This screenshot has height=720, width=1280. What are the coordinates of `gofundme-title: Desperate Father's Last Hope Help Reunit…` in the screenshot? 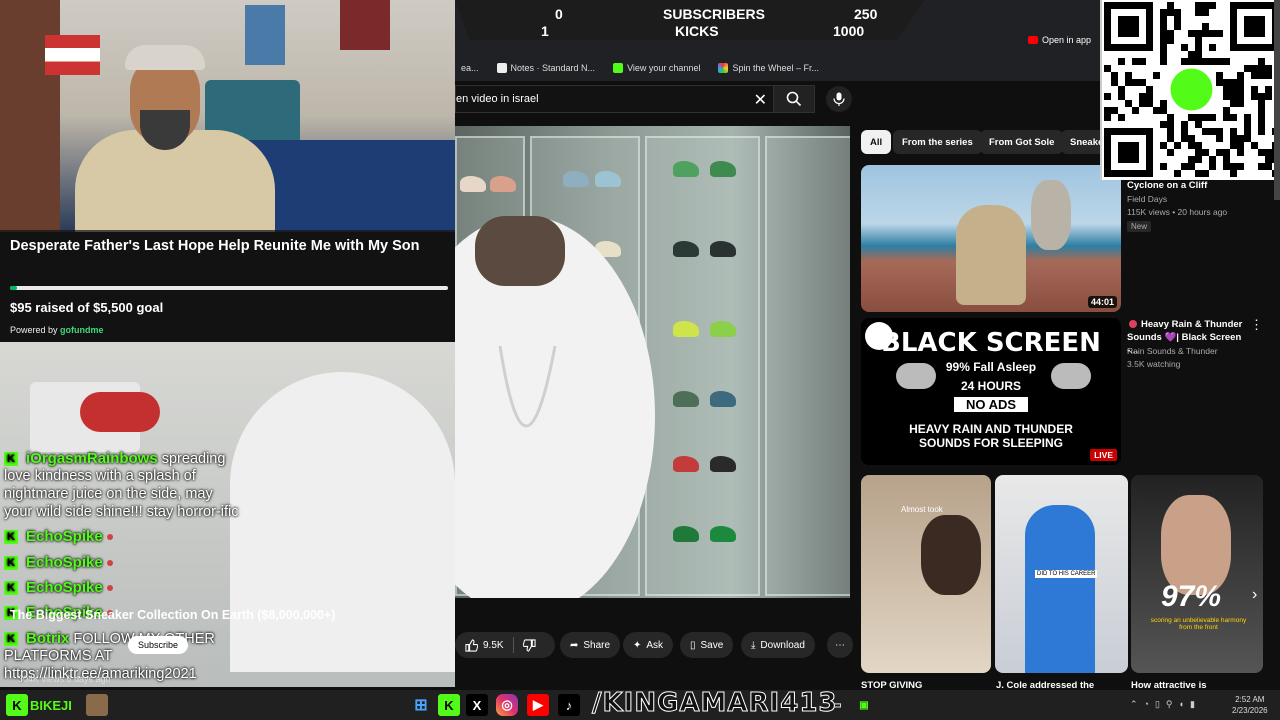 It's located at (215, 246).